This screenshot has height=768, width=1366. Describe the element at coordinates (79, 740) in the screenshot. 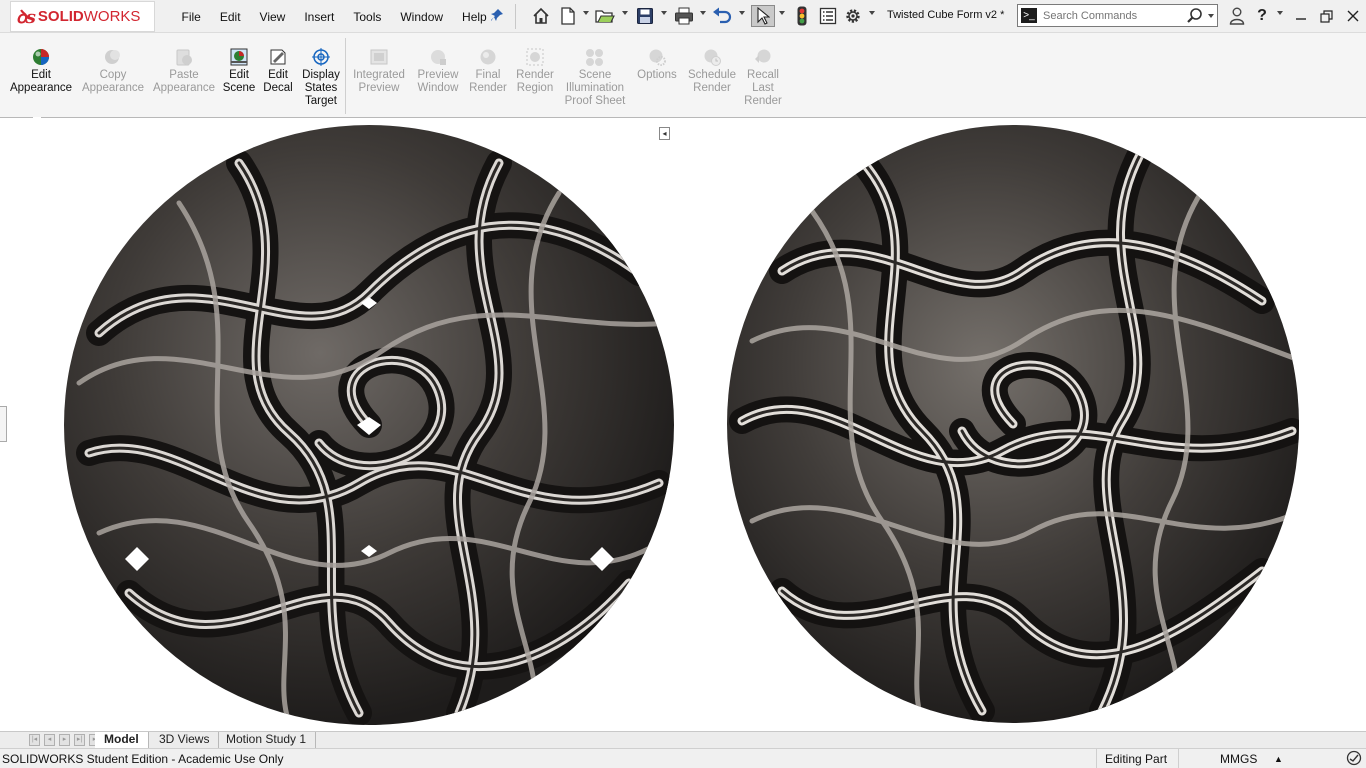

I see `last-tab-icon: ▸|` at that location.